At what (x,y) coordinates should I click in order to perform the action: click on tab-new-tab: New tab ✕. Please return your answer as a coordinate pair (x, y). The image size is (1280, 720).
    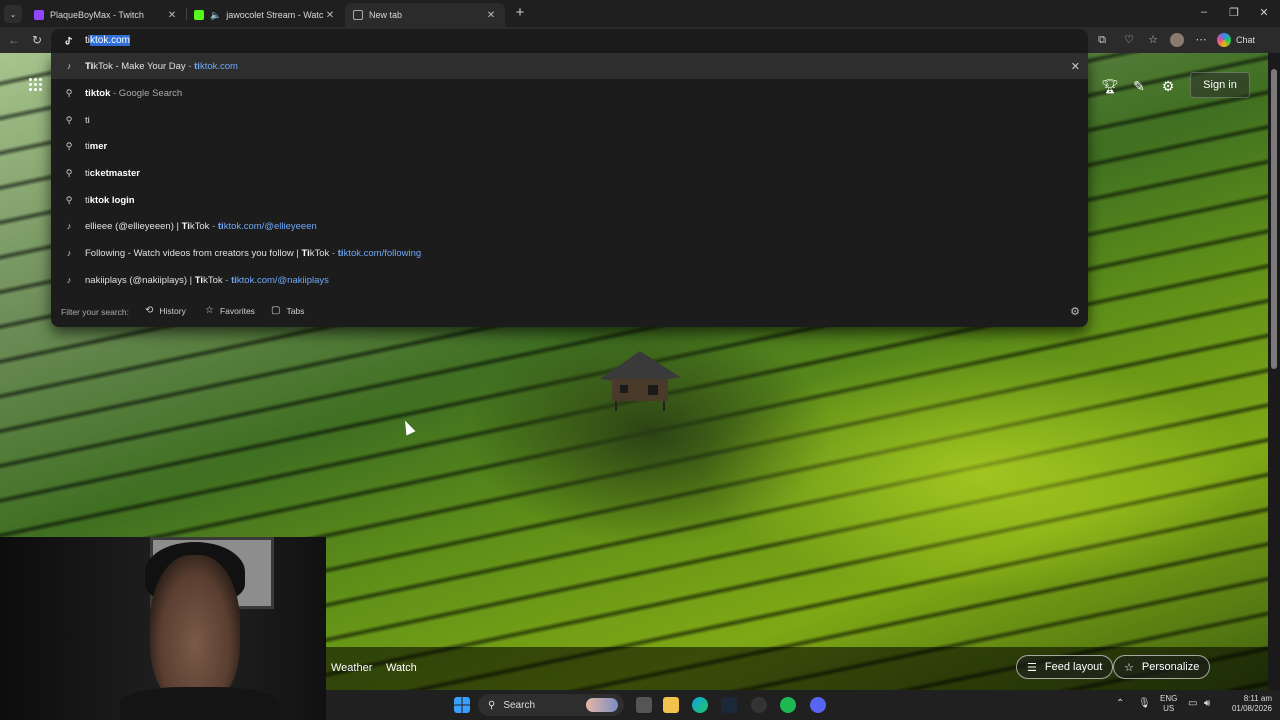
    Looking at the image, I should click on (425, 15).